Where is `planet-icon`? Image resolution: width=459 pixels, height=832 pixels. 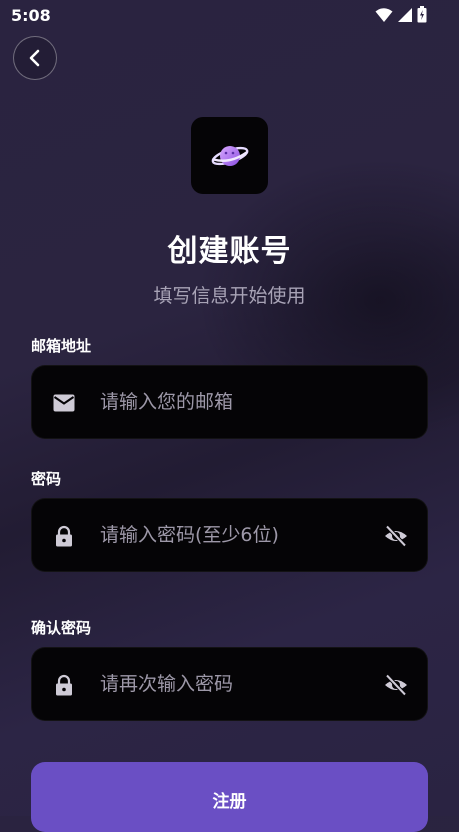
planet-icon is located at coordinates (229, 155).